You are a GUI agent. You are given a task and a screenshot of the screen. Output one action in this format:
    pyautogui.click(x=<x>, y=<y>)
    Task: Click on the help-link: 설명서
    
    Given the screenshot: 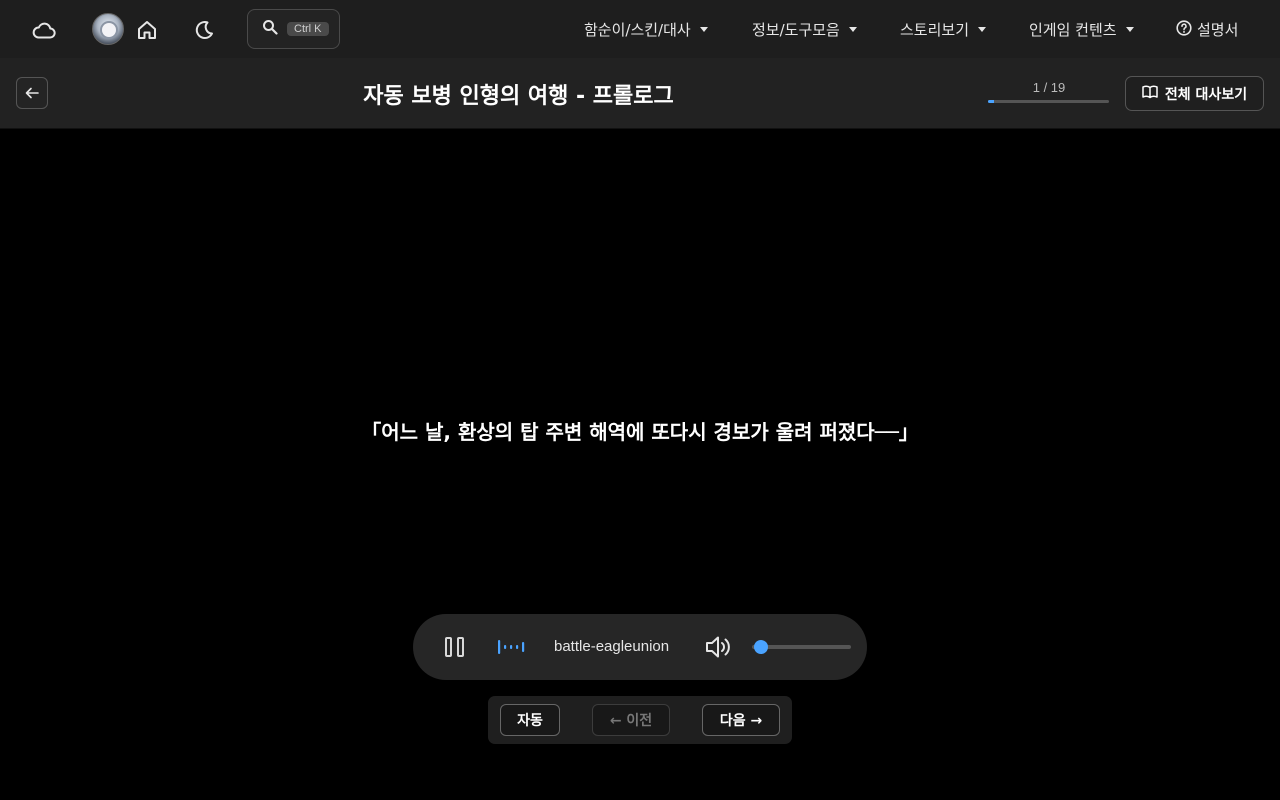 What is the action you would take?
    pyautogui.click(x=1207, y=29)
    